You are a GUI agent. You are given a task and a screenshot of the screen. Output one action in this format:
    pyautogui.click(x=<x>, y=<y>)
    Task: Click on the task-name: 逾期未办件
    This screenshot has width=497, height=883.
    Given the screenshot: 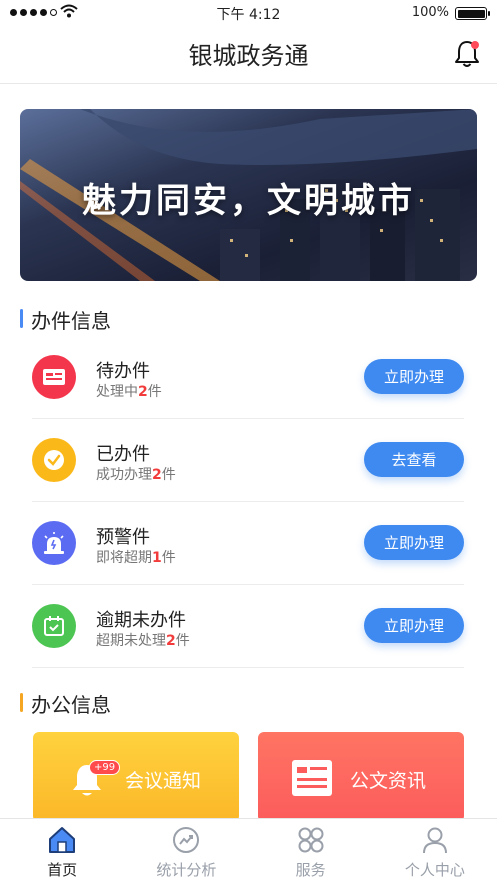 What is the action you would take?
    pyautogui.click(x=141, y=620)
    